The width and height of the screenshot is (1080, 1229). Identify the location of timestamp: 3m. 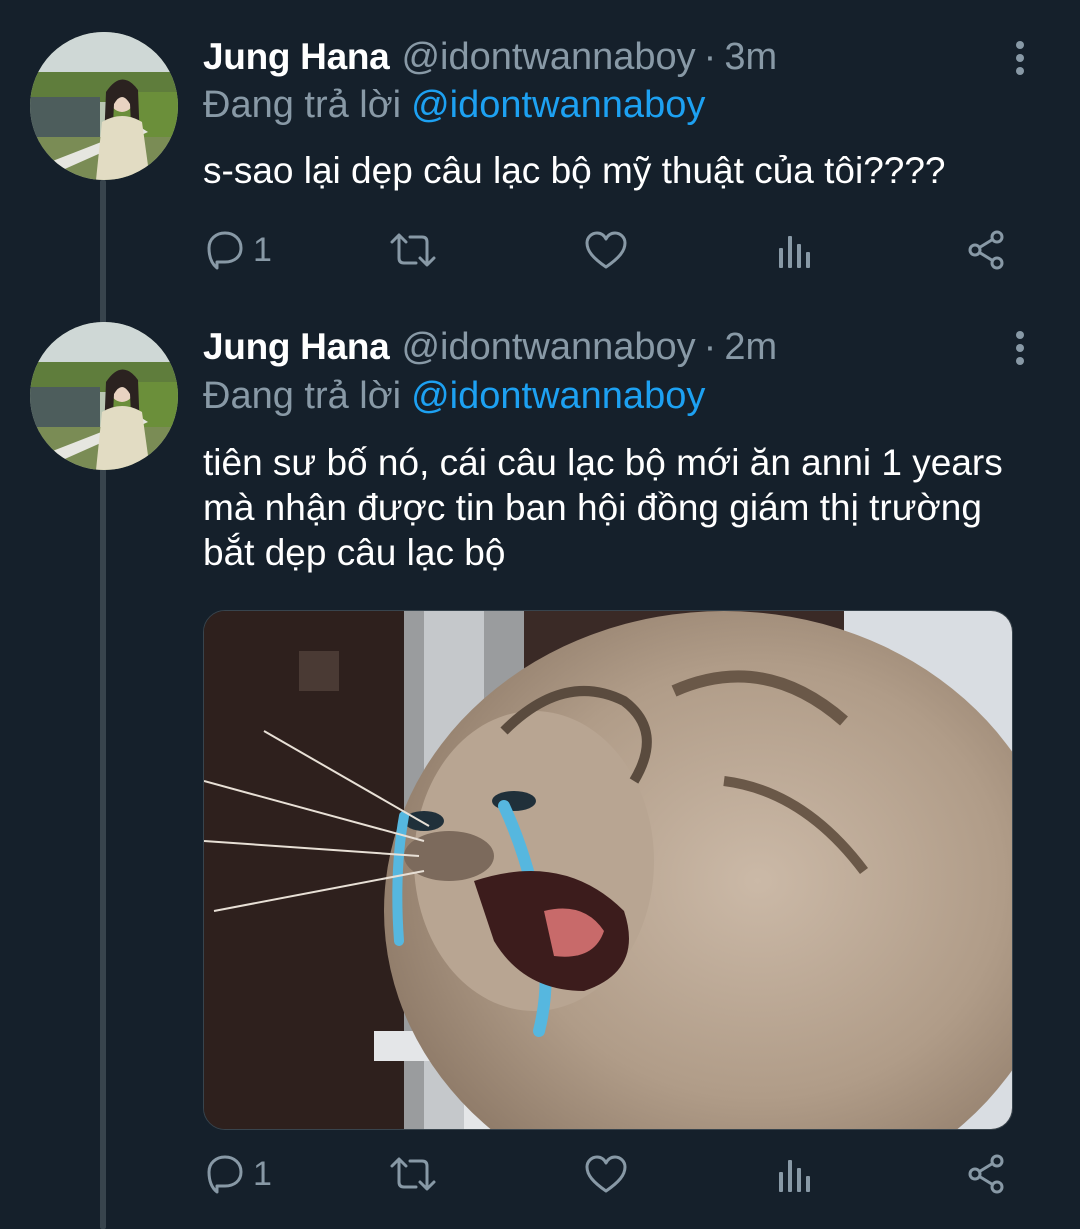
(750, 57).